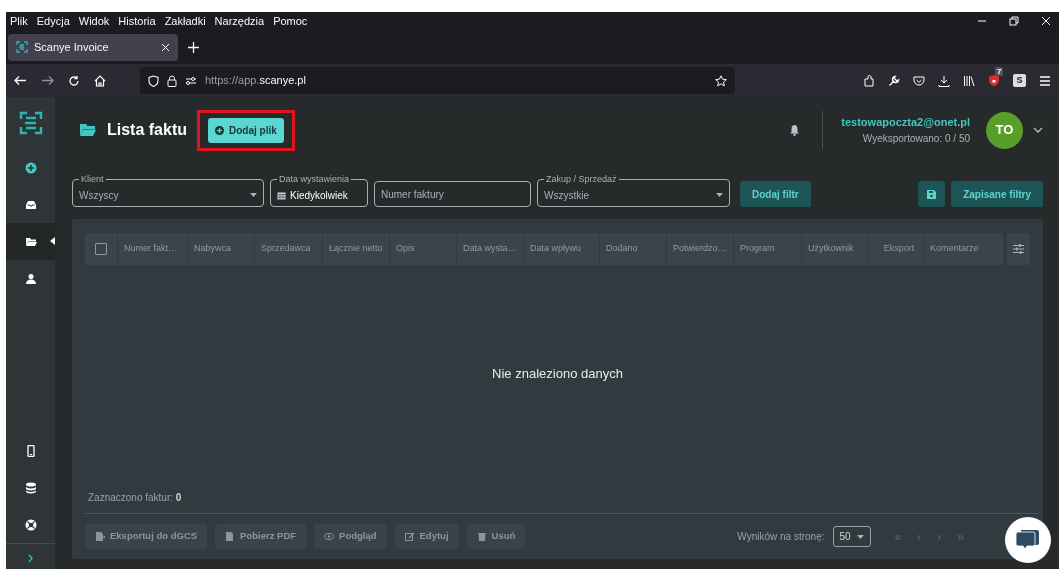 This screenshot has height=569, width=1059. I want to click on column-header: Opis, so click(422, 249).